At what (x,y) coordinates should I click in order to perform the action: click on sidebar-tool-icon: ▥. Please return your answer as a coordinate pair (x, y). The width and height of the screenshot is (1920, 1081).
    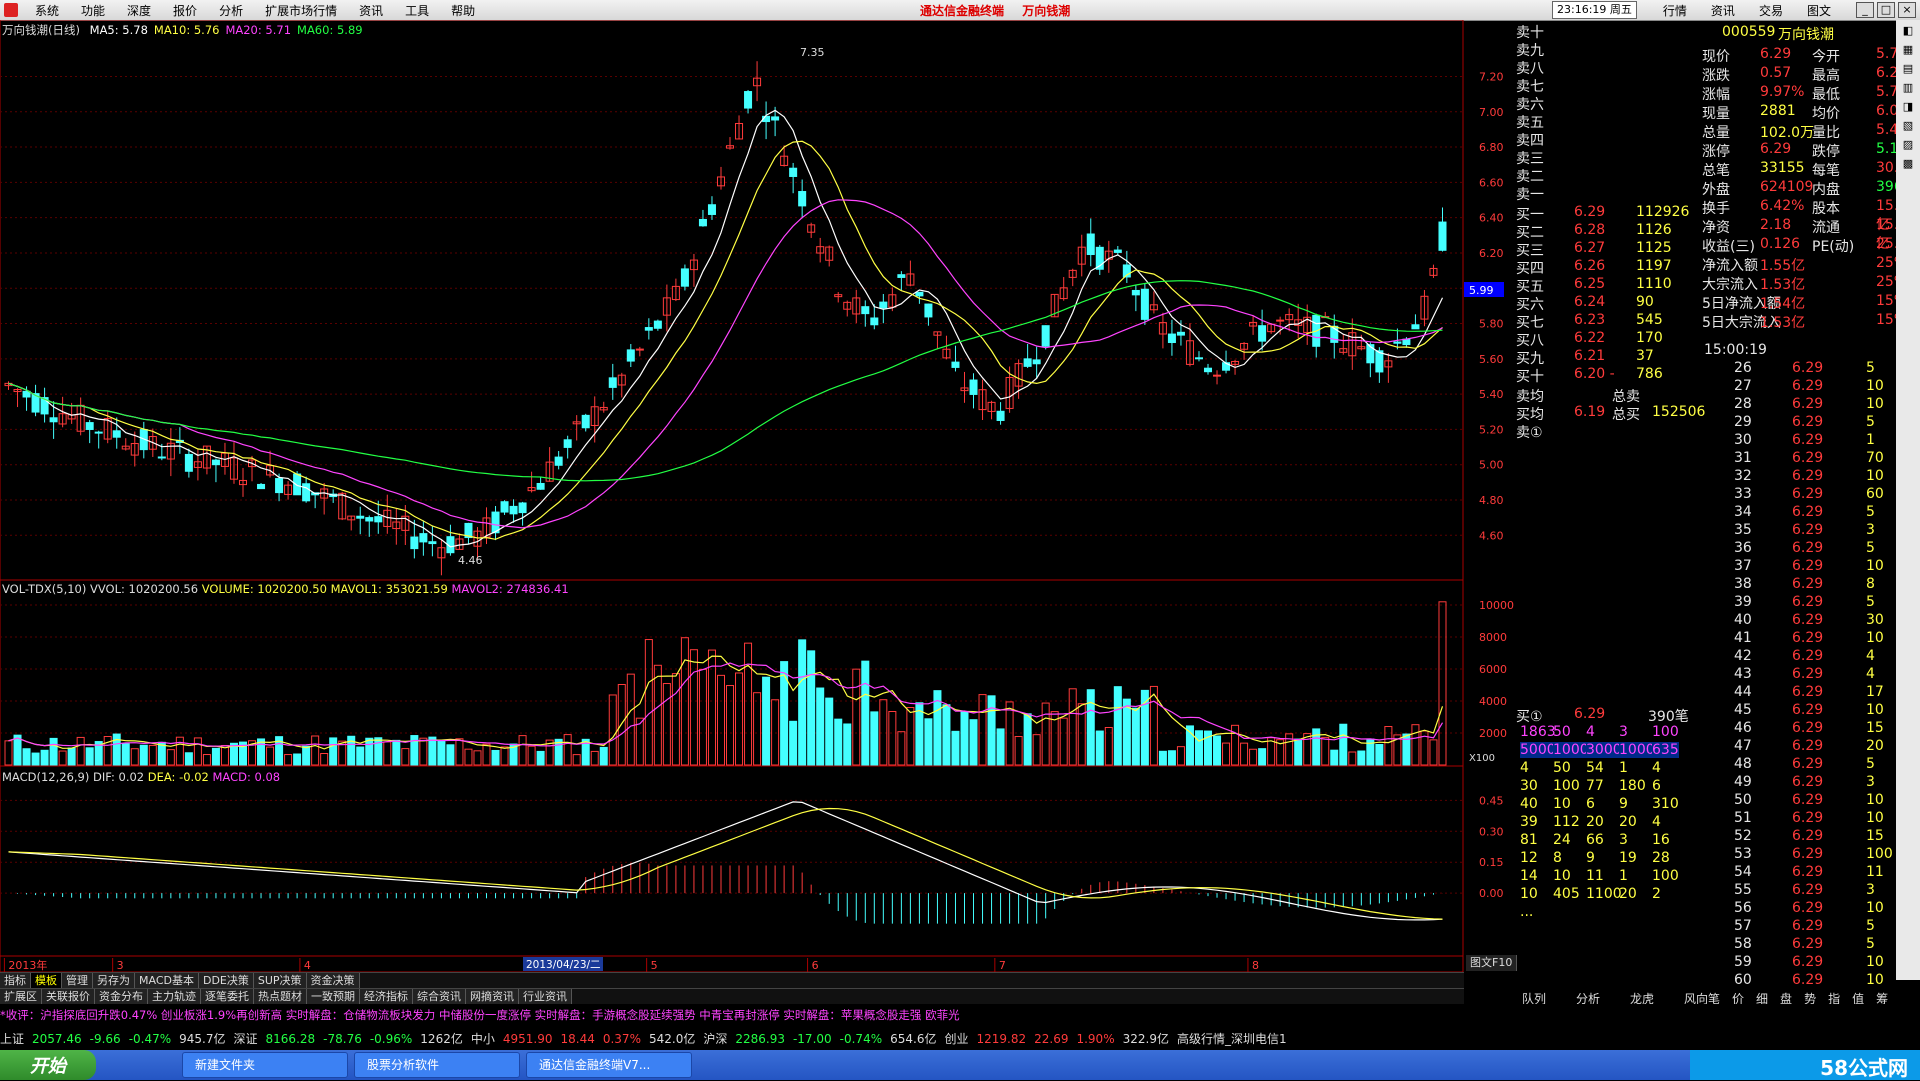
    Looking at the image, I should click on (1908, 88).